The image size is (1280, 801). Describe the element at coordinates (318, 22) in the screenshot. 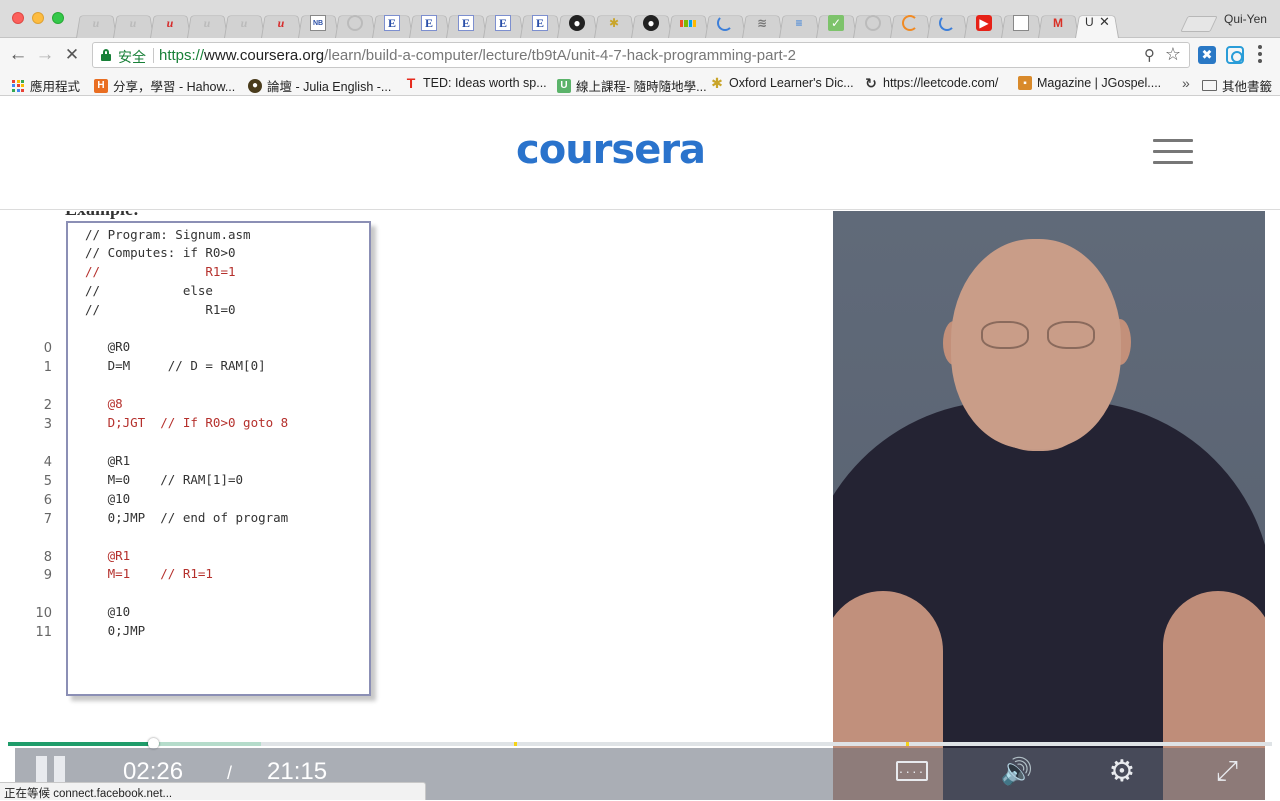

I see `browser-tab: NB` at that location.